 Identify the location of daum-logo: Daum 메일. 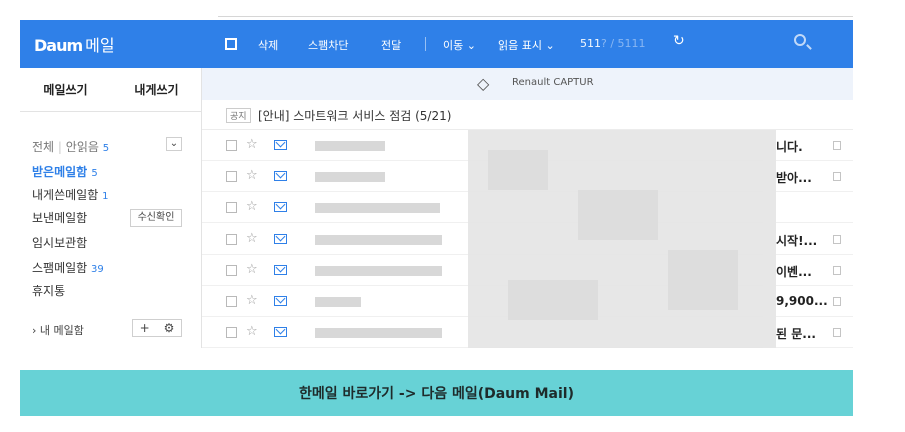
(74, 44).